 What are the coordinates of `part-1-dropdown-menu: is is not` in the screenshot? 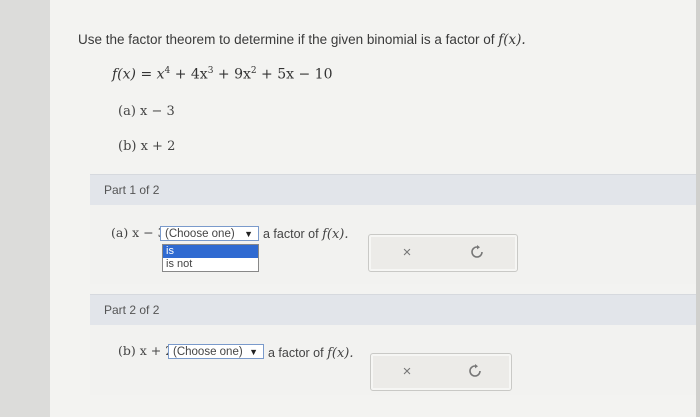 It's located at (210, 258).